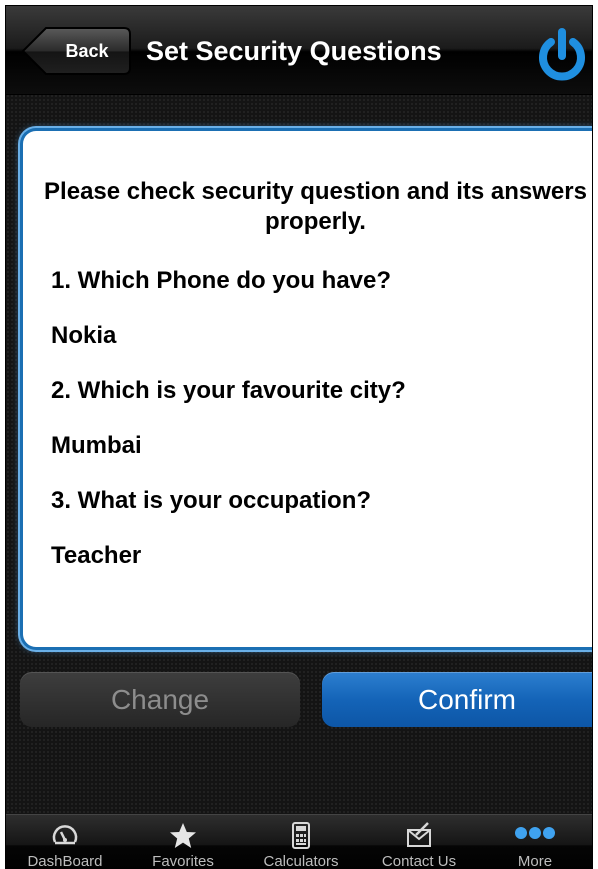 This screenshot has width=598, height=869. Describe the element at coordinates (84, 335) in the screenshot. I see `answer-1: Nokia` at that location.